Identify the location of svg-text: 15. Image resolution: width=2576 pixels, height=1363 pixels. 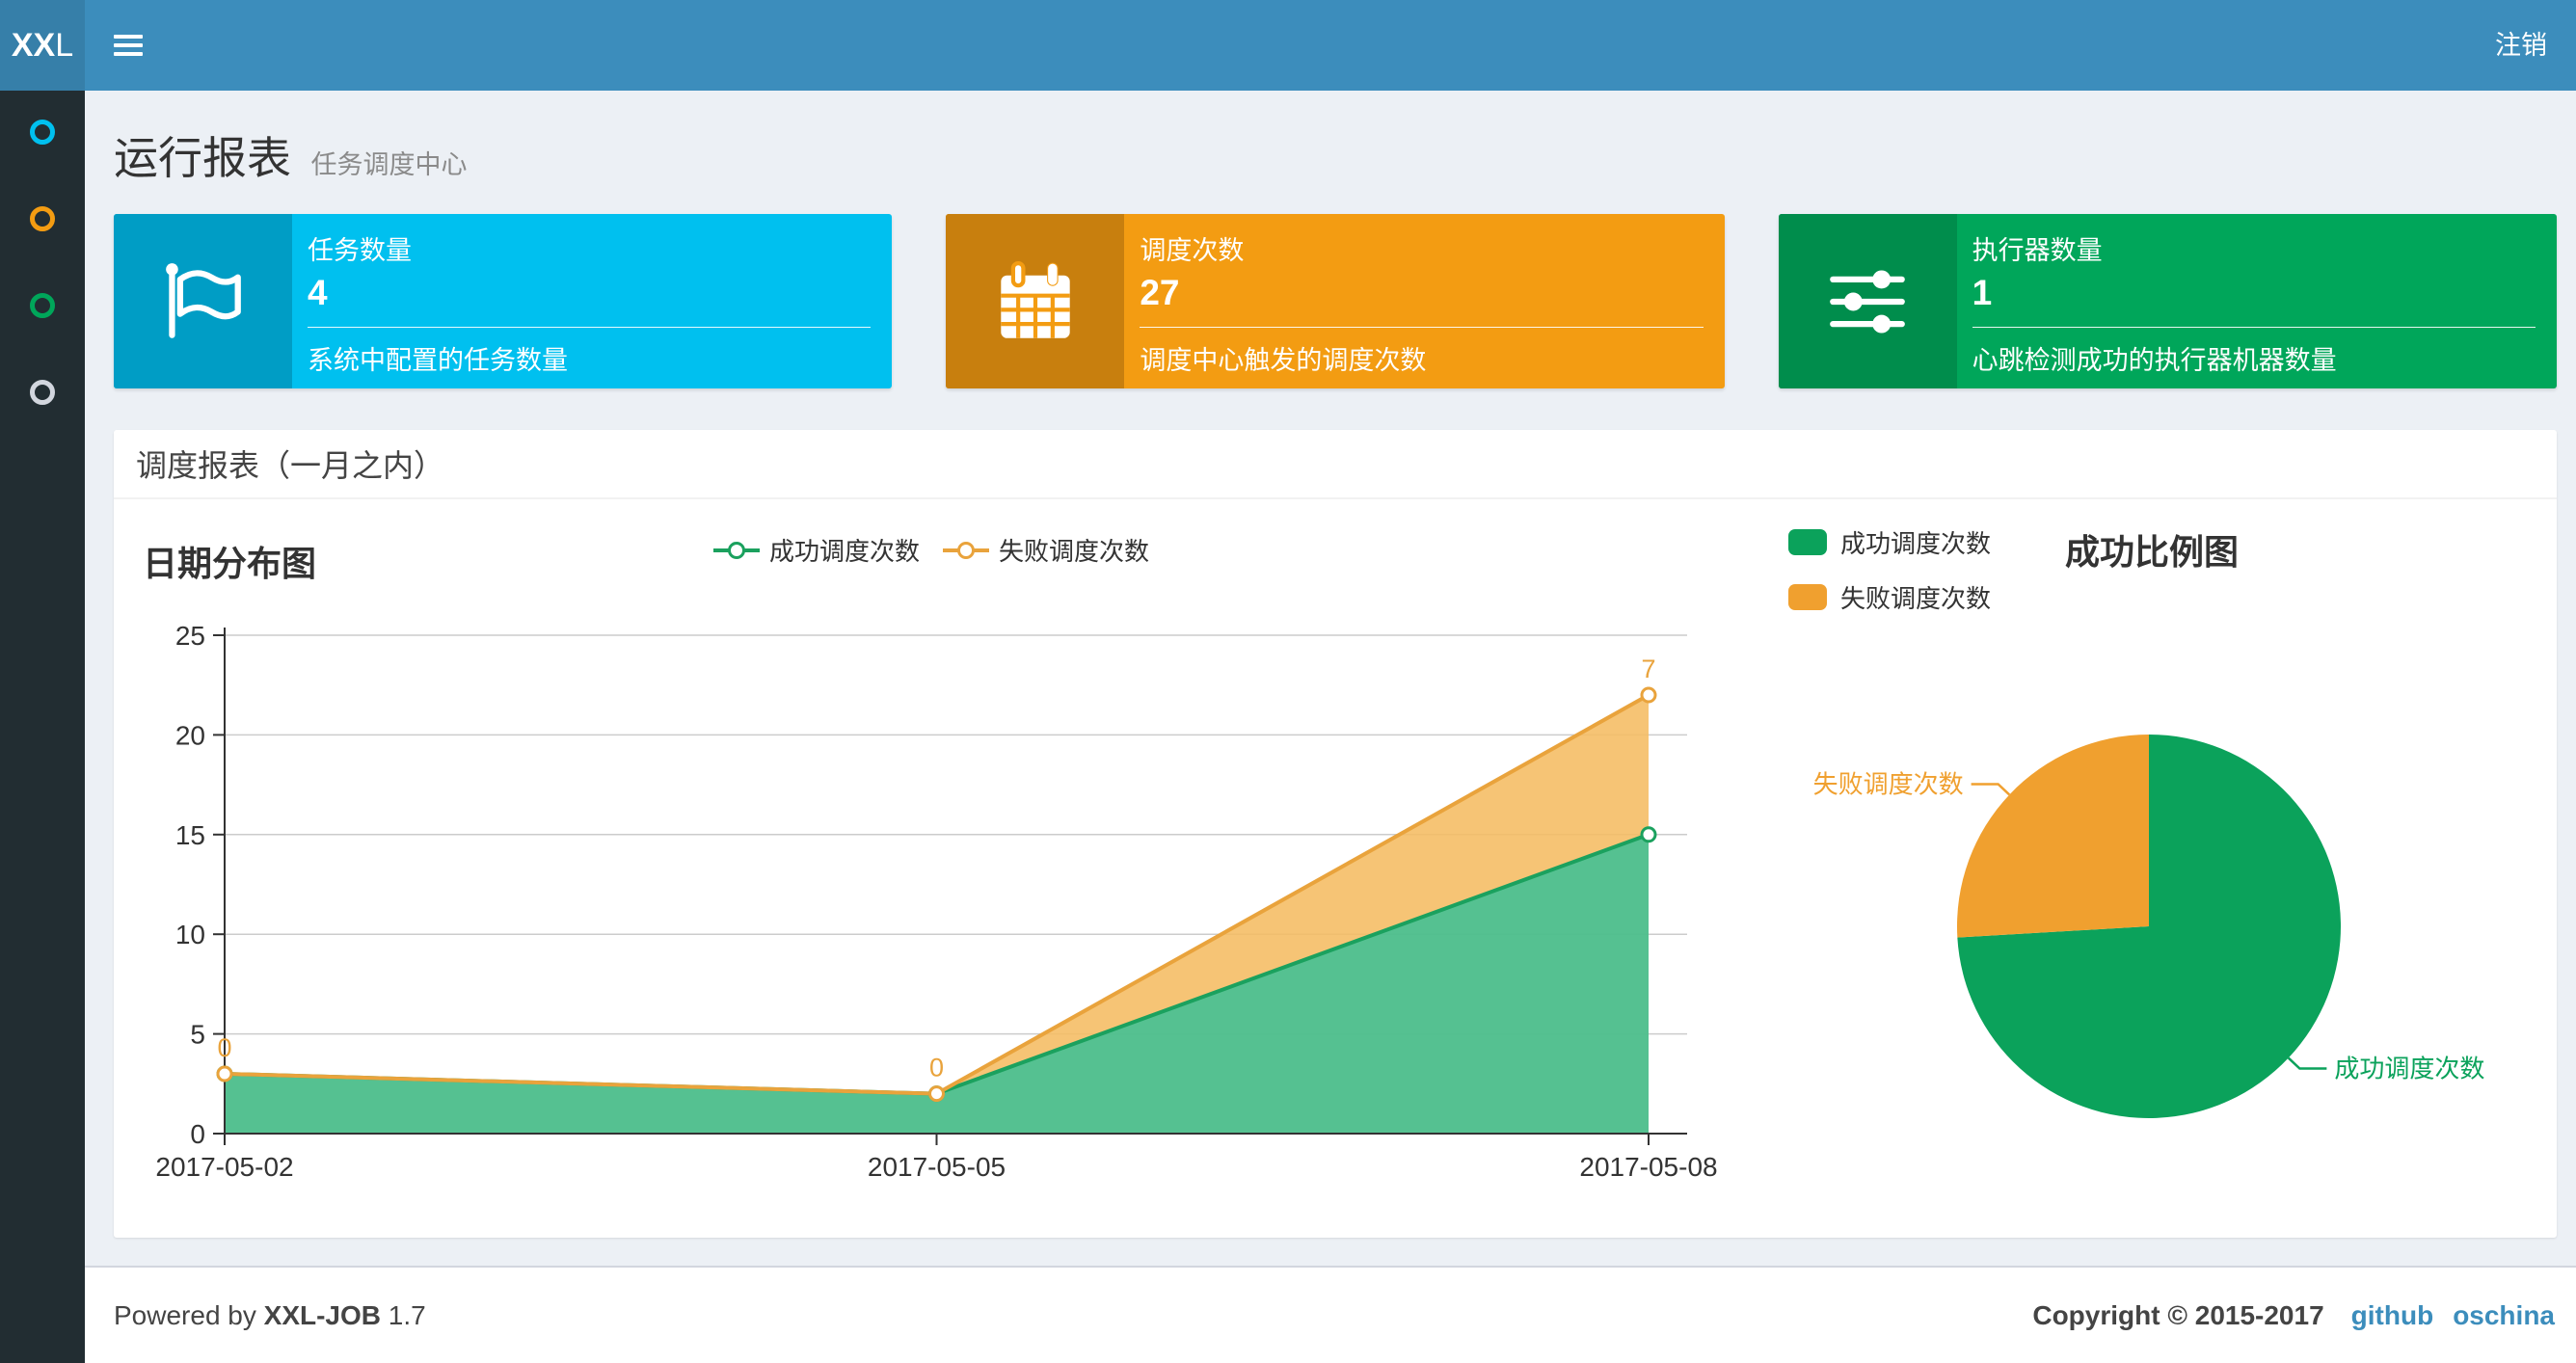
(190, 835).